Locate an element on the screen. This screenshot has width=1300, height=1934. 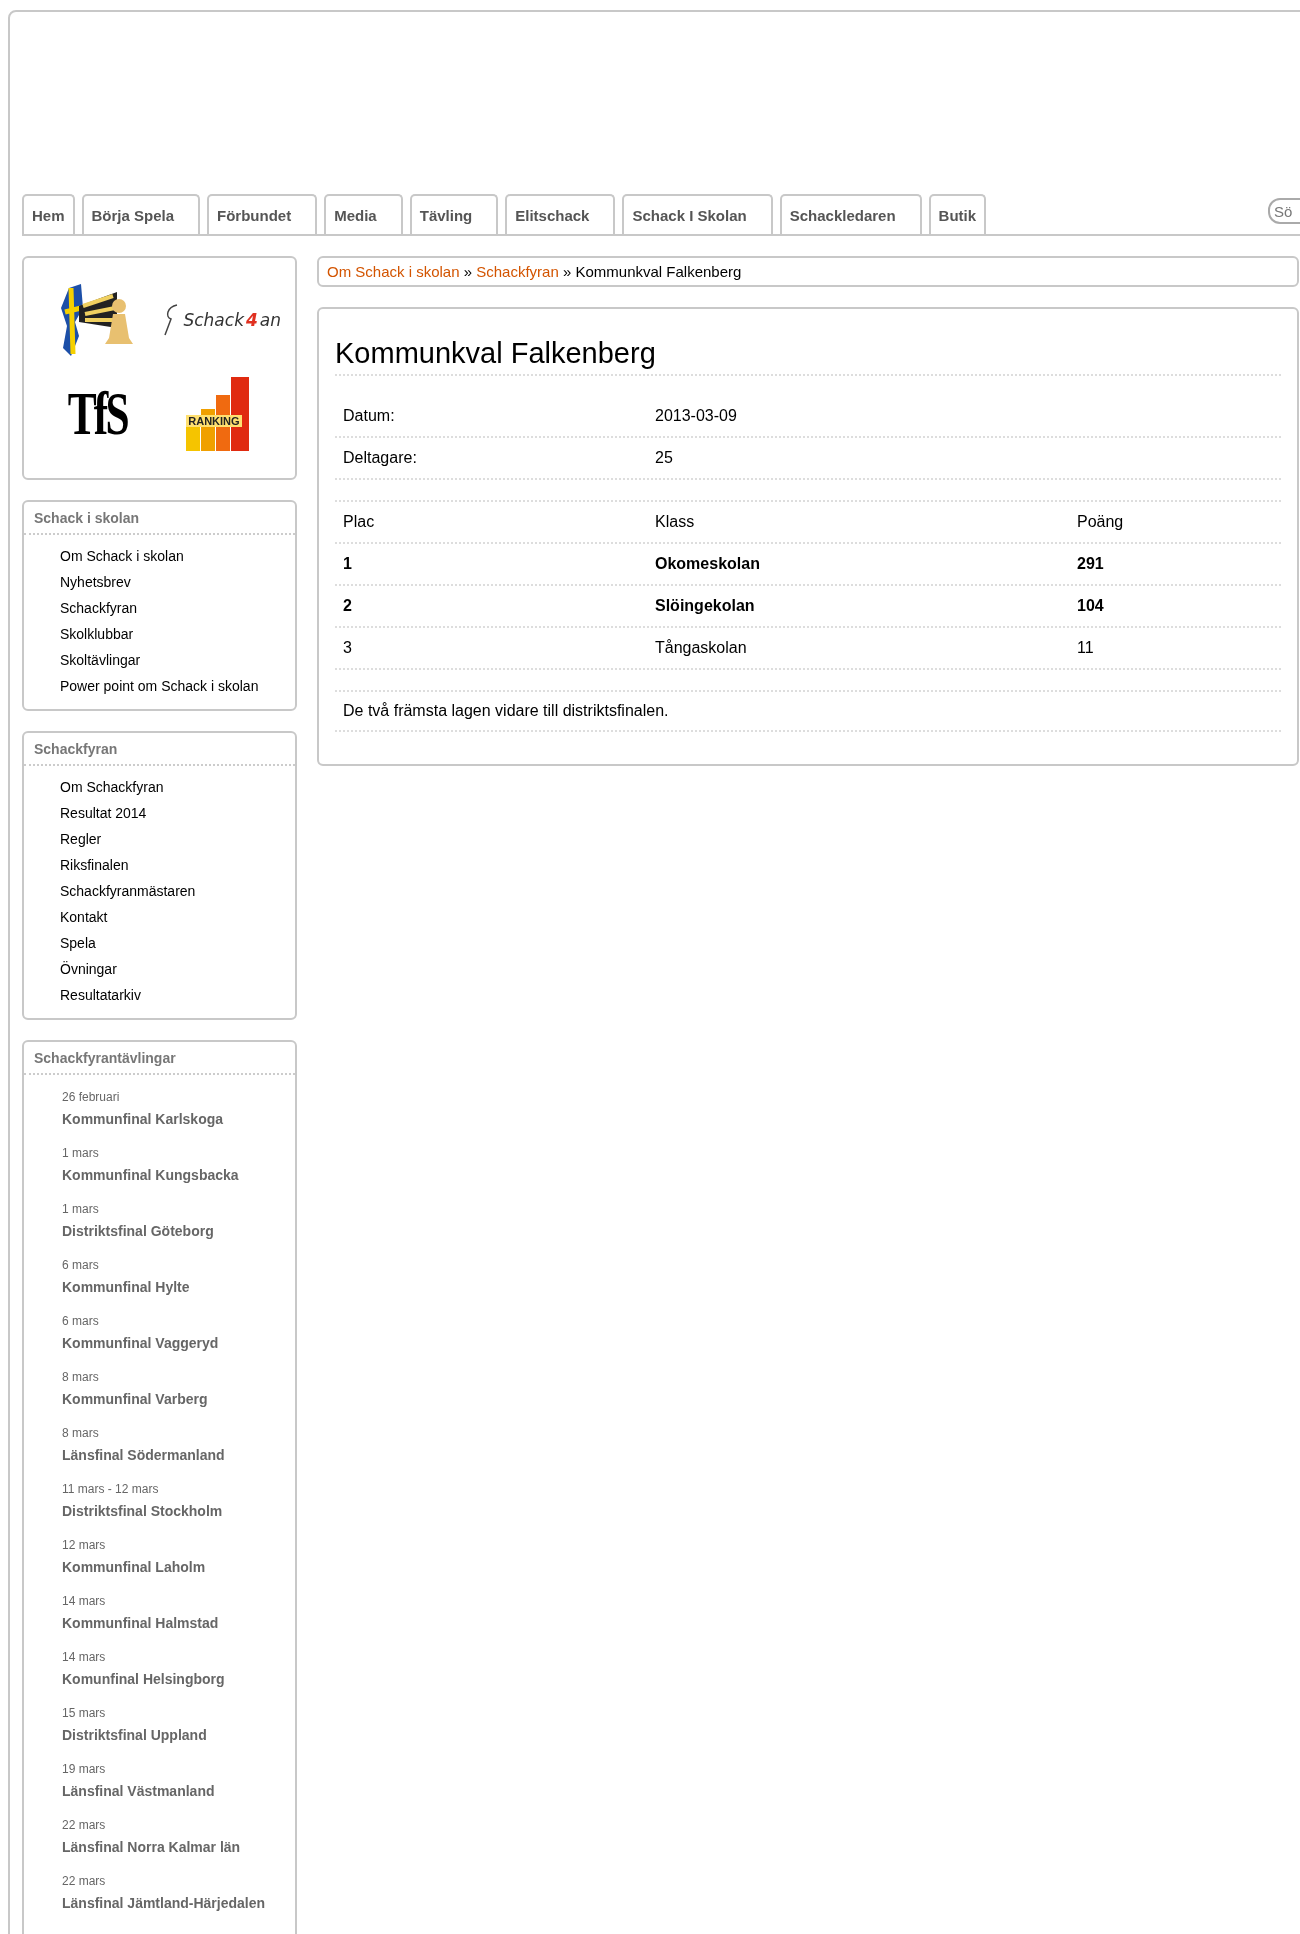
nav-tab: Media is located at coordinates (363, 214).